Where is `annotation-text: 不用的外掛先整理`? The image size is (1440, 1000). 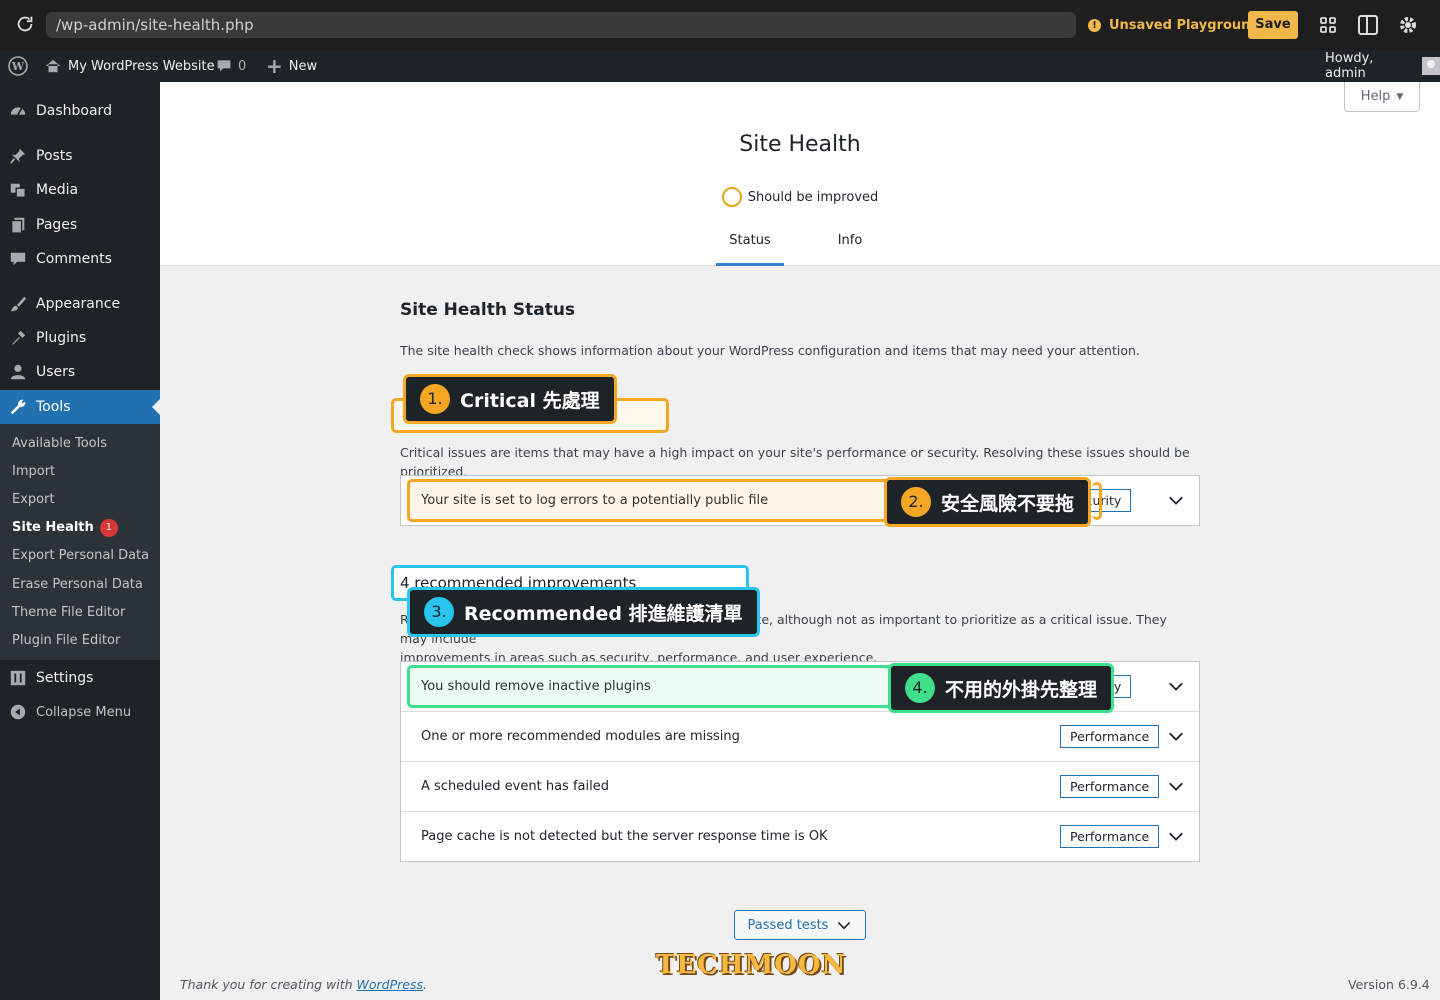 annotation-text: 不用的外掛先整理 is located at coordinates (1021, 689).